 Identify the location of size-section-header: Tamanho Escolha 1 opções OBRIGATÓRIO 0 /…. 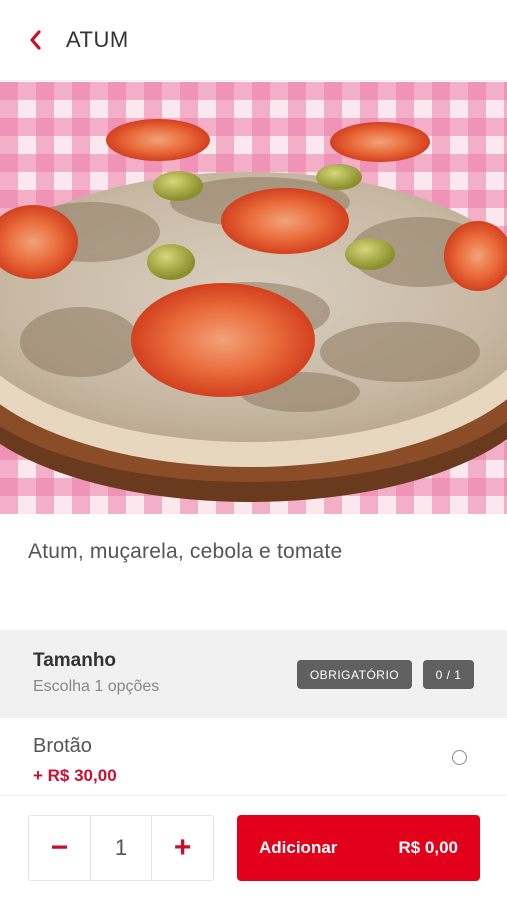
(253, 674).